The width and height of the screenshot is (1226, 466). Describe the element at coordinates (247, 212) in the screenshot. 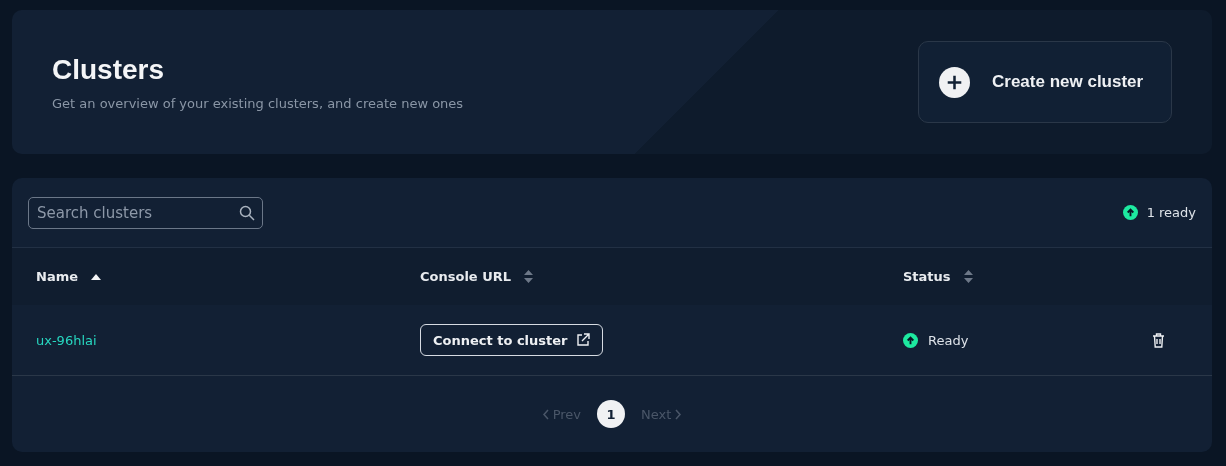

I see `search-icon` at that location.